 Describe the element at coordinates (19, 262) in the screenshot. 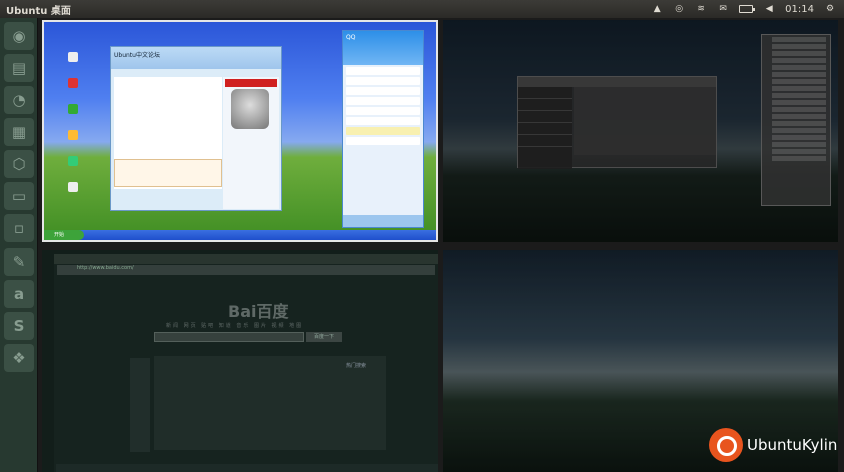

I see `text-editor-icon: ✎` at that location.